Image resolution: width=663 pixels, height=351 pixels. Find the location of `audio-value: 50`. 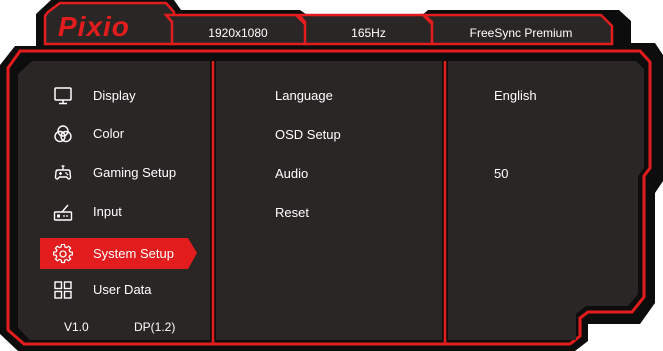

audio-value: 50 is located at coordinates (501, 173).